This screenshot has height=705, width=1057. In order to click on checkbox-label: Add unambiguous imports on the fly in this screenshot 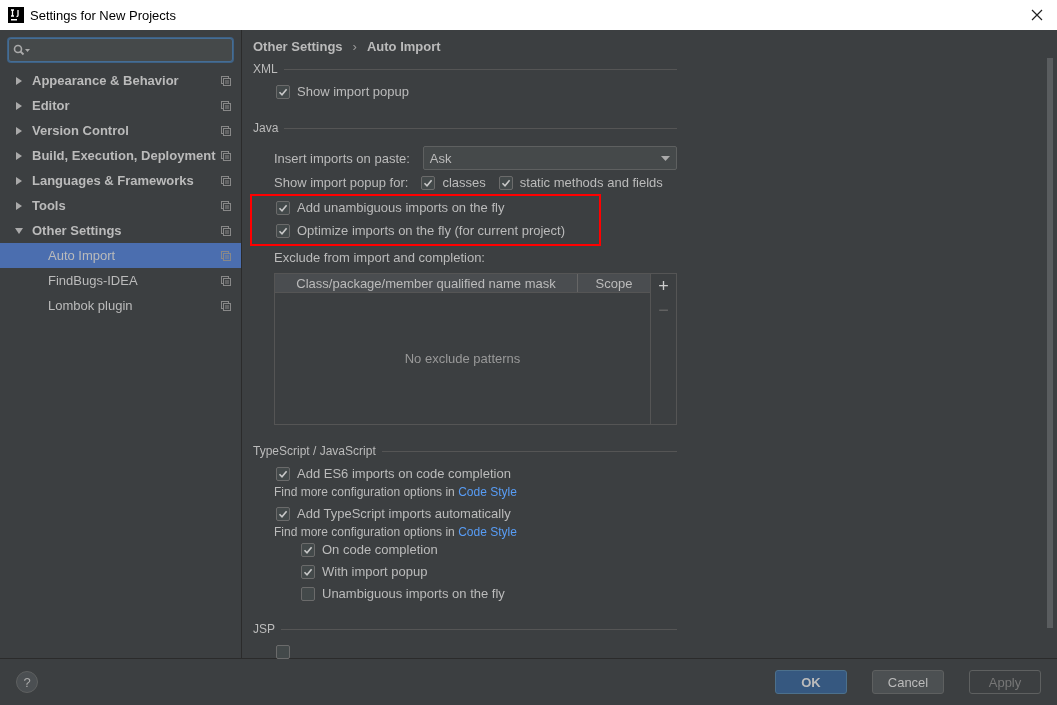, I will do `click(401, 207)`.